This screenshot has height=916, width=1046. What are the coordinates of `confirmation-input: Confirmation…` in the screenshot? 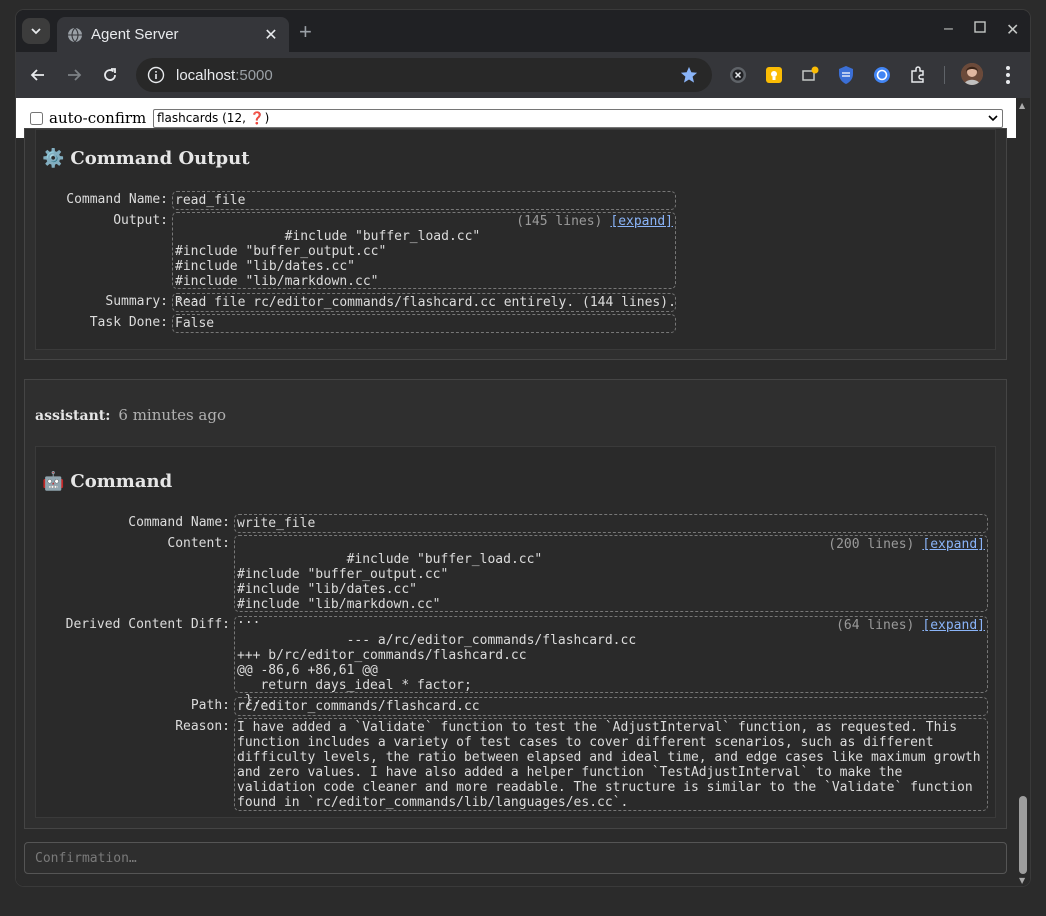 It's located at (515, 858).